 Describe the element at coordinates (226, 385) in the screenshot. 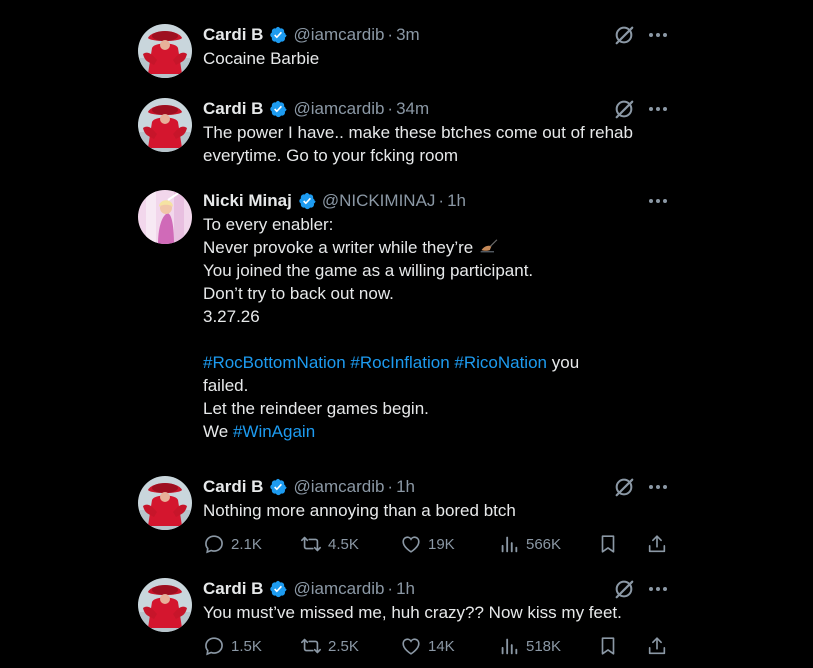

I see `tweet-line: failed.` at that location.